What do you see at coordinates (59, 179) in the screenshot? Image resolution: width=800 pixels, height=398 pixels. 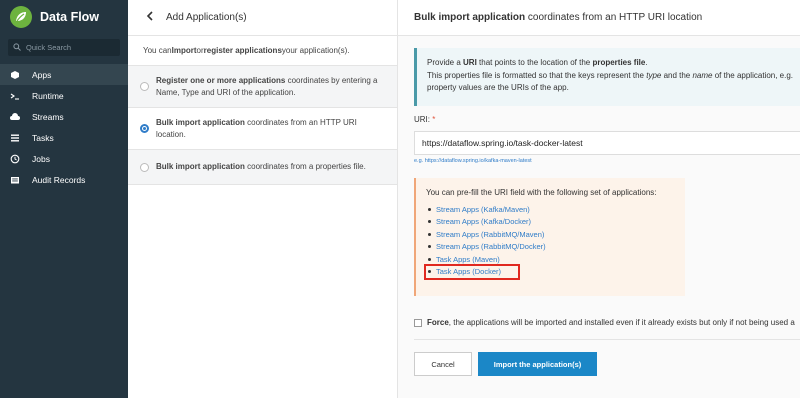 I see `nav-label: Audit Records` at bounding box center [59, 179].